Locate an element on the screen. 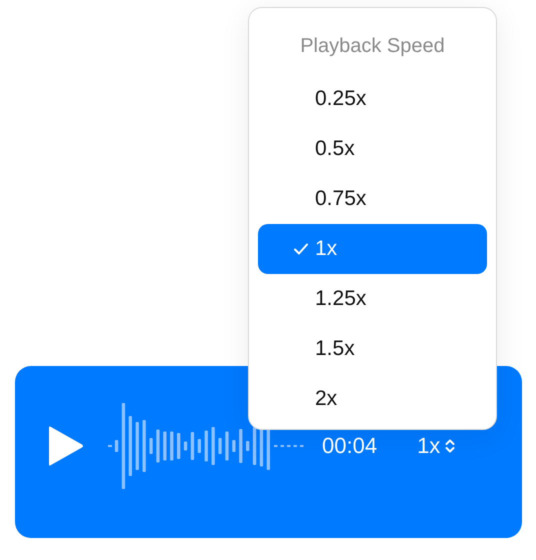  play-button is located at coordinates (66, 446).